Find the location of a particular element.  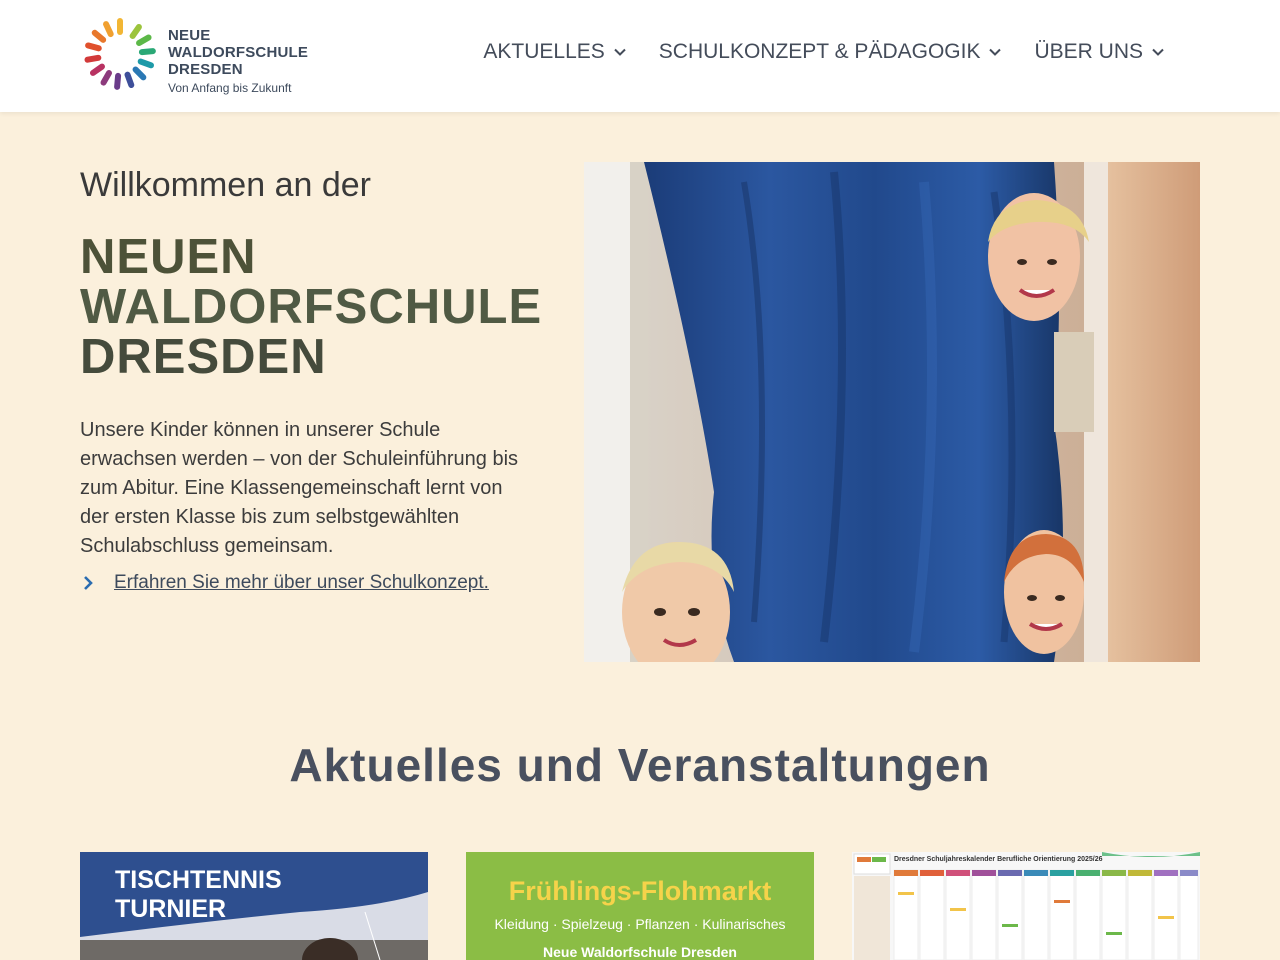

nav-item-aktuelles: AKTUELLES is located at coordinates (554, 52).